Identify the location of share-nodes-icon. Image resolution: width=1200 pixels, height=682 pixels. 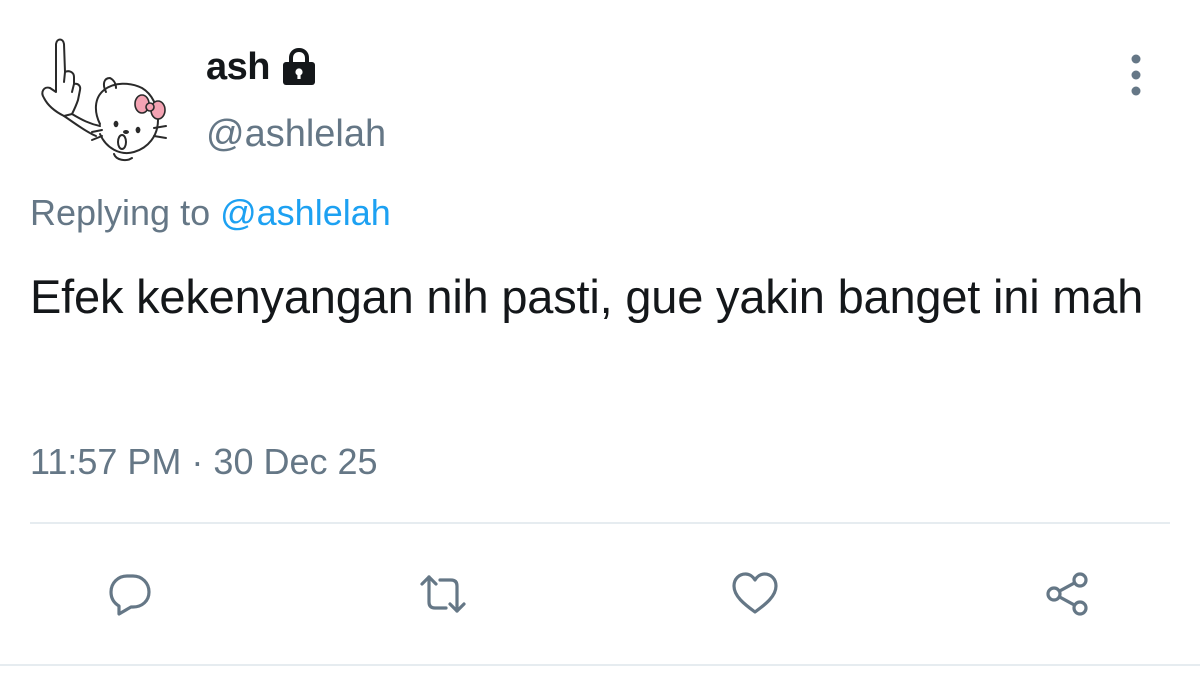
(1067, 594).